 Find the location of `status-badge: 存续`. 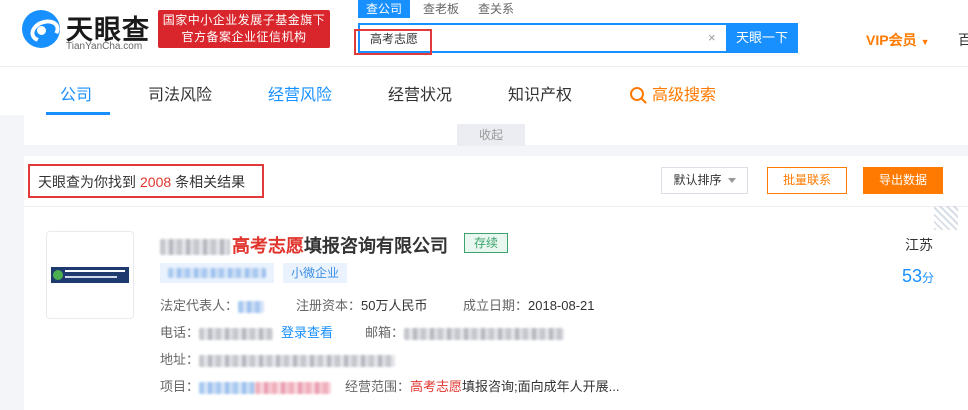

status-badge: 存续 is located at coordinates (486, 243).